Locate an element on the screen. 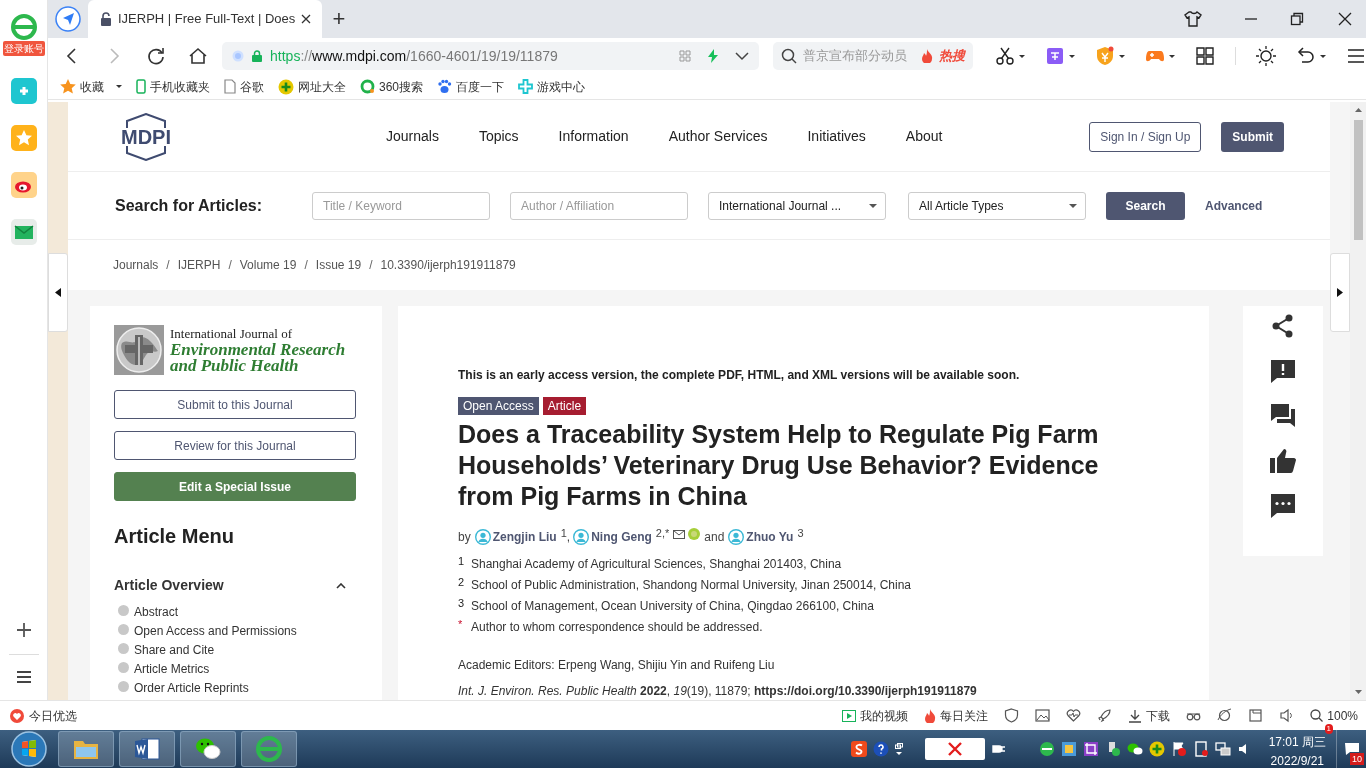 The image size is (1366, 768). sogou-icon is located at coordinates (858, 749).